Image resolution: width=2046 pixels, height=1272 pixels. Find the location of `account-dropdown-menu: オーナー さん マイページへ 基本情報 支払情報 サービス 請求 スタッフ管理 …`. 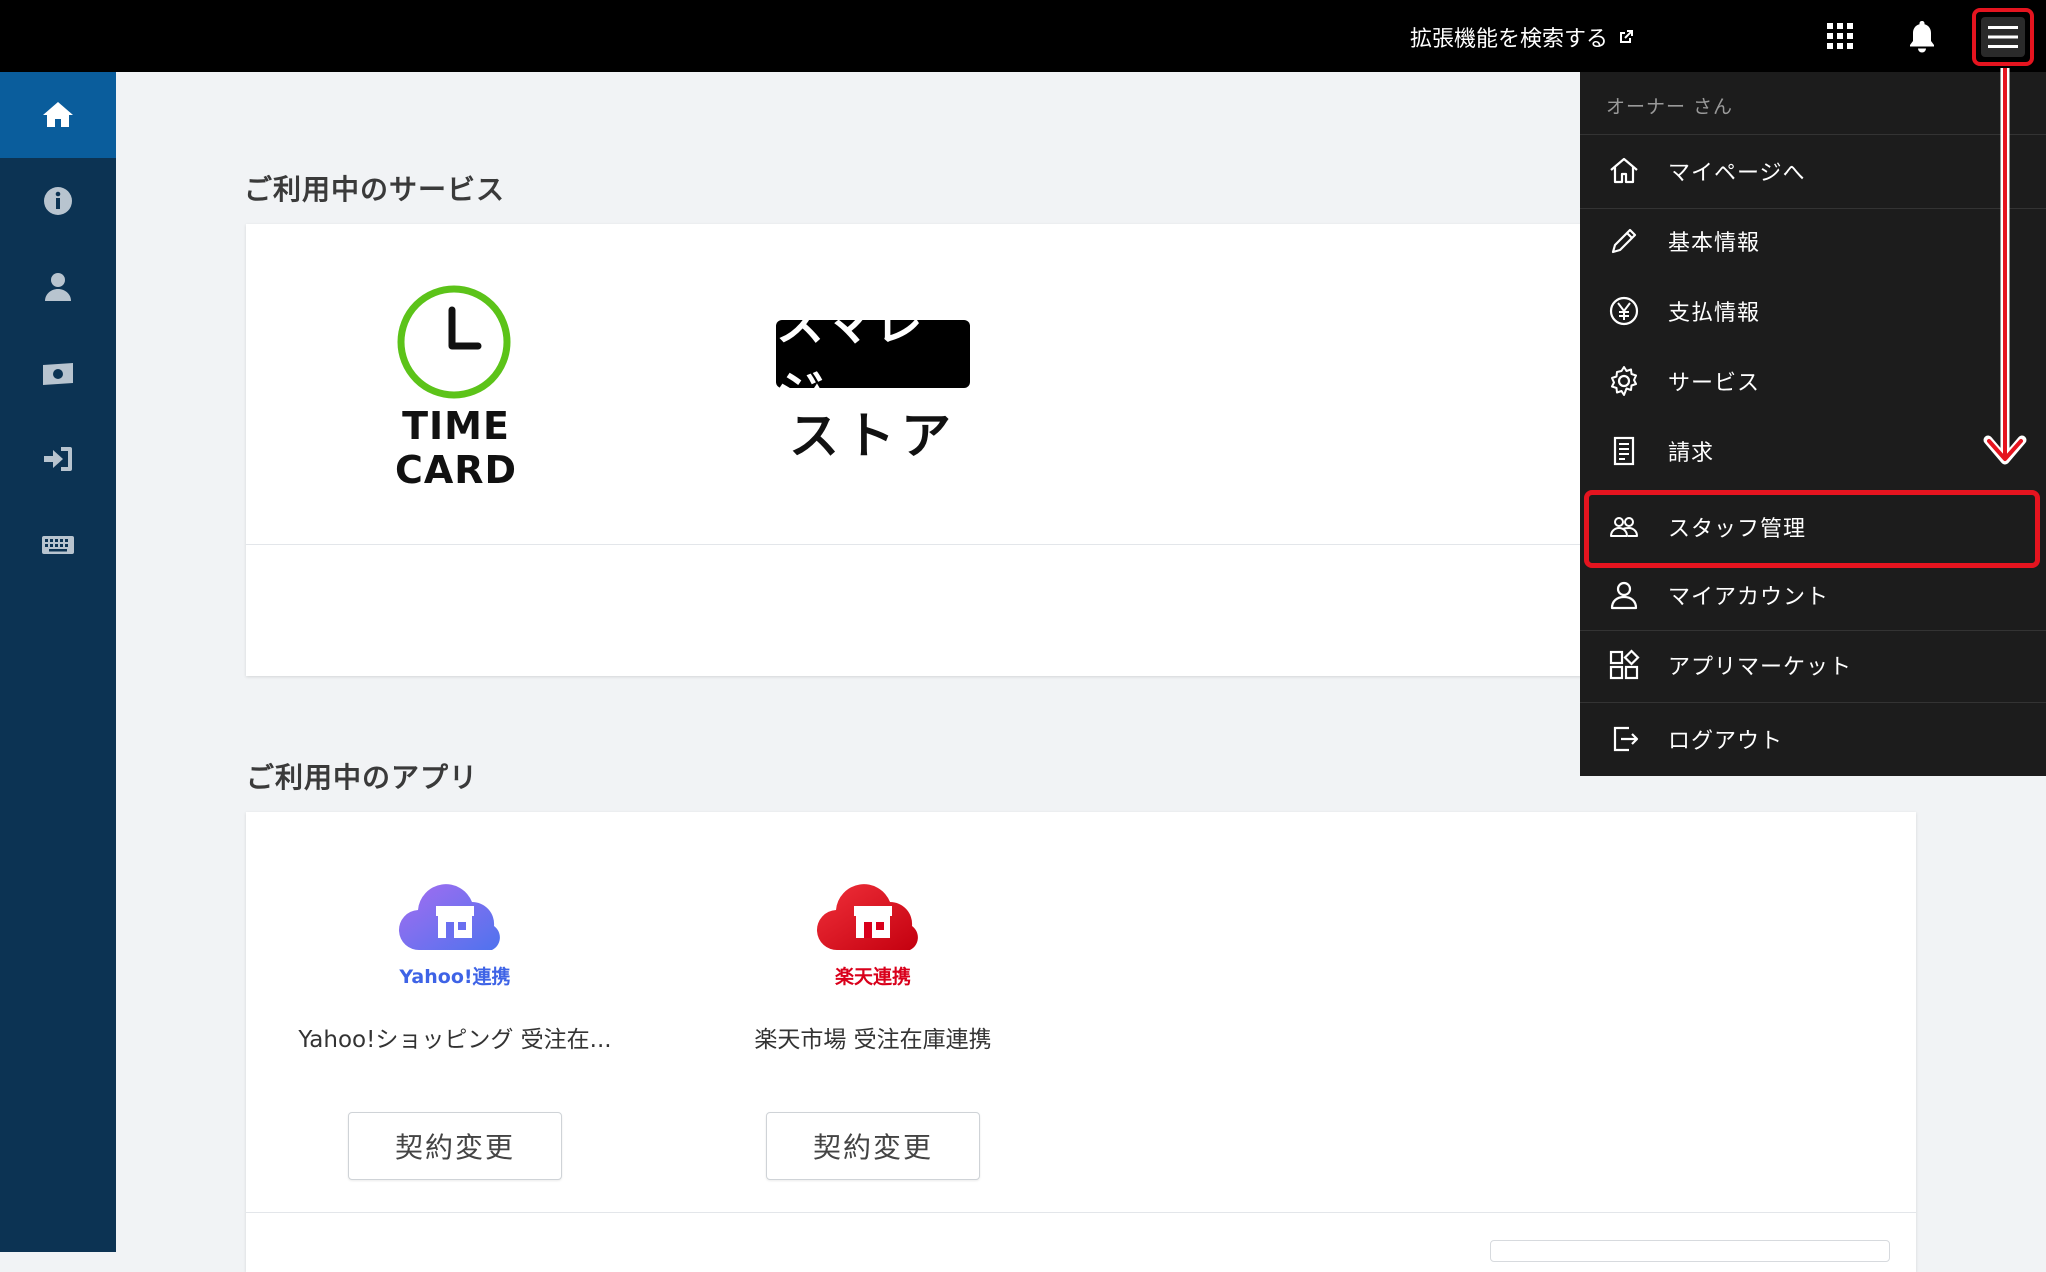

account-dropdown-menu: オーナー さん マイページへ 基本情報 支払情報 サービス 請求 スタッフ管理 … is located at coordinates (1813, 424).